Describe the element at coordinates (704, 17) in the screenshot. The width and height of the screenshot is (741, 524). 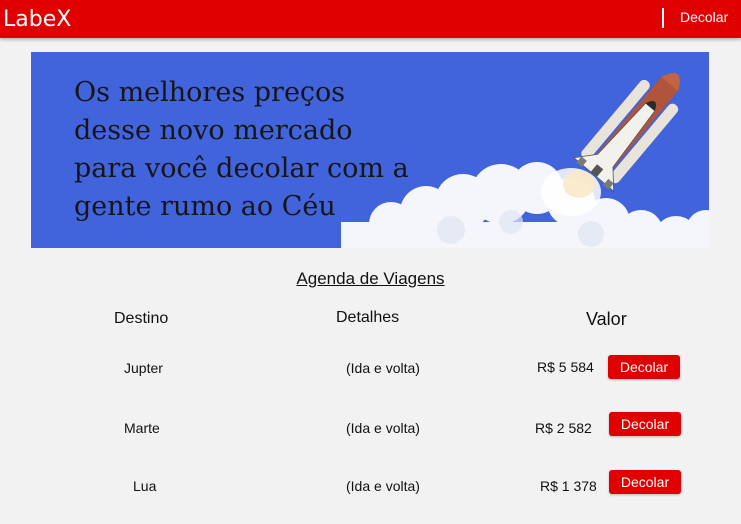
I see `nav-decolar-link: Decolar` at that location.